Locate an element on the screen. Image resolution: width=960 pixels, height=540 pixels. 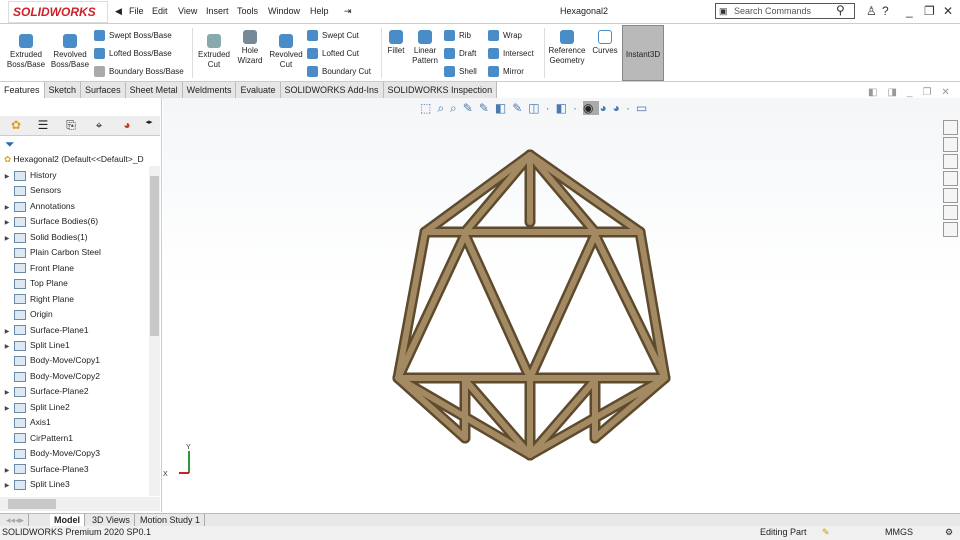
appearances-icon is located at coordinates (950, 195).